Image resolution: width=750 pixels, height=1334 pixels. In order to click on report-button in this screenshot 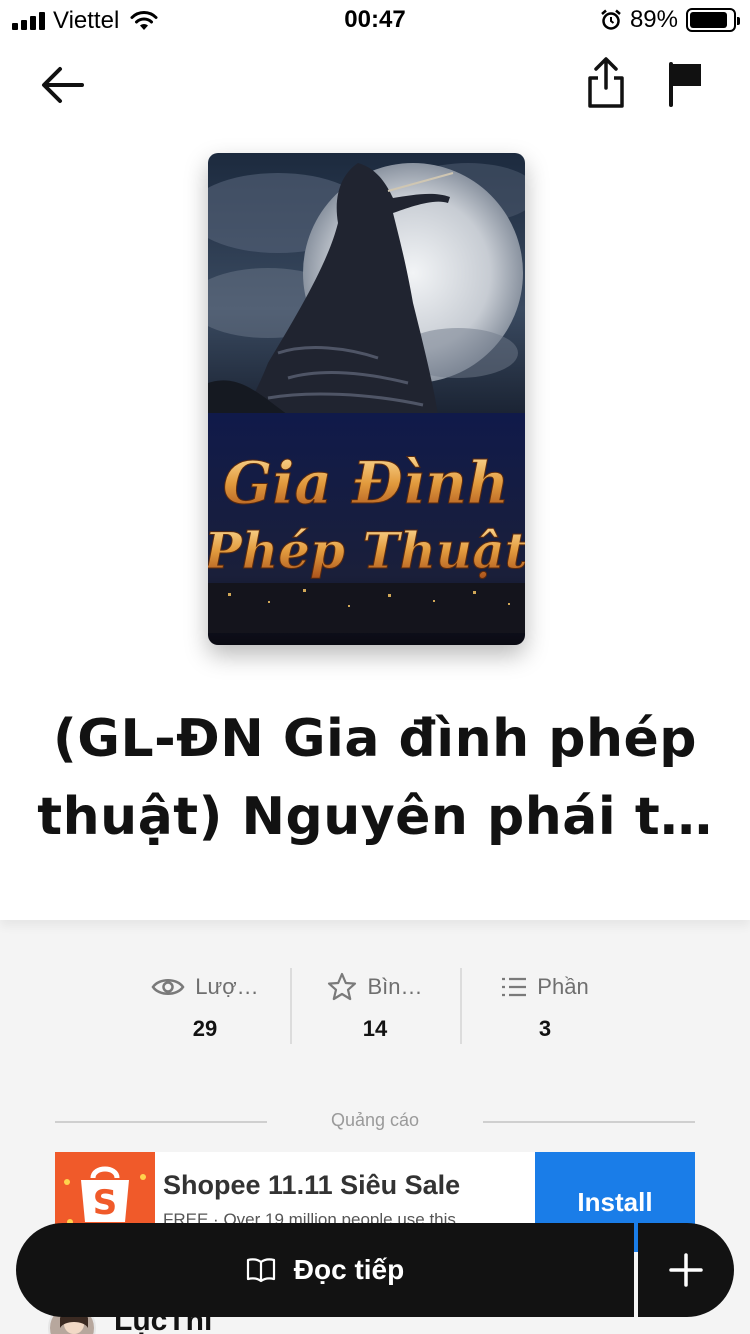, I will do `click(686, 84)`.